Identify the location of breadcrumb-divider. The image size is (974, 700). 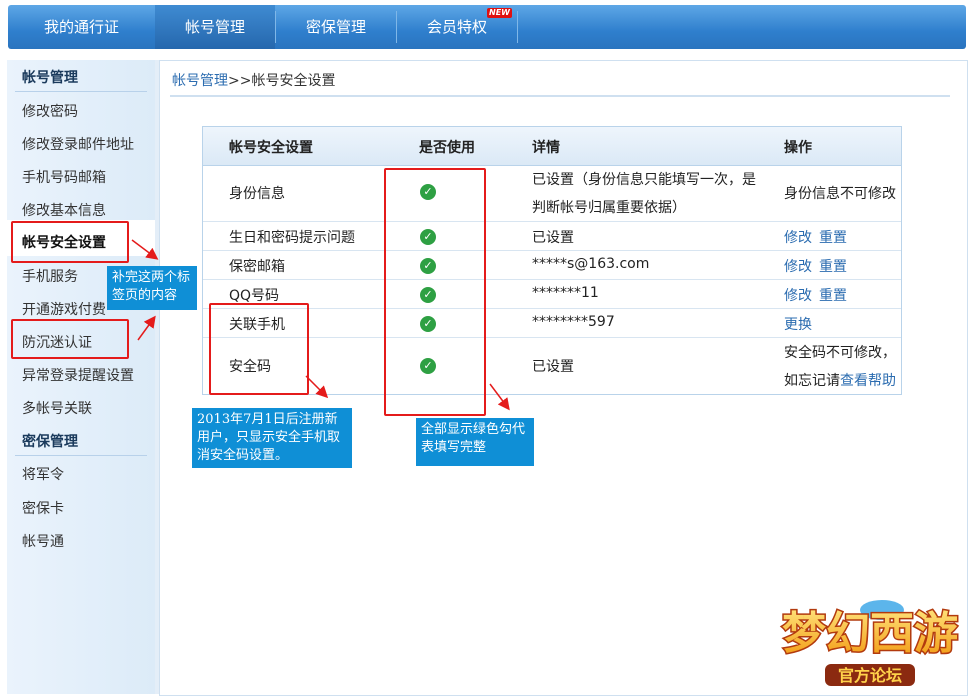
(560, 96).